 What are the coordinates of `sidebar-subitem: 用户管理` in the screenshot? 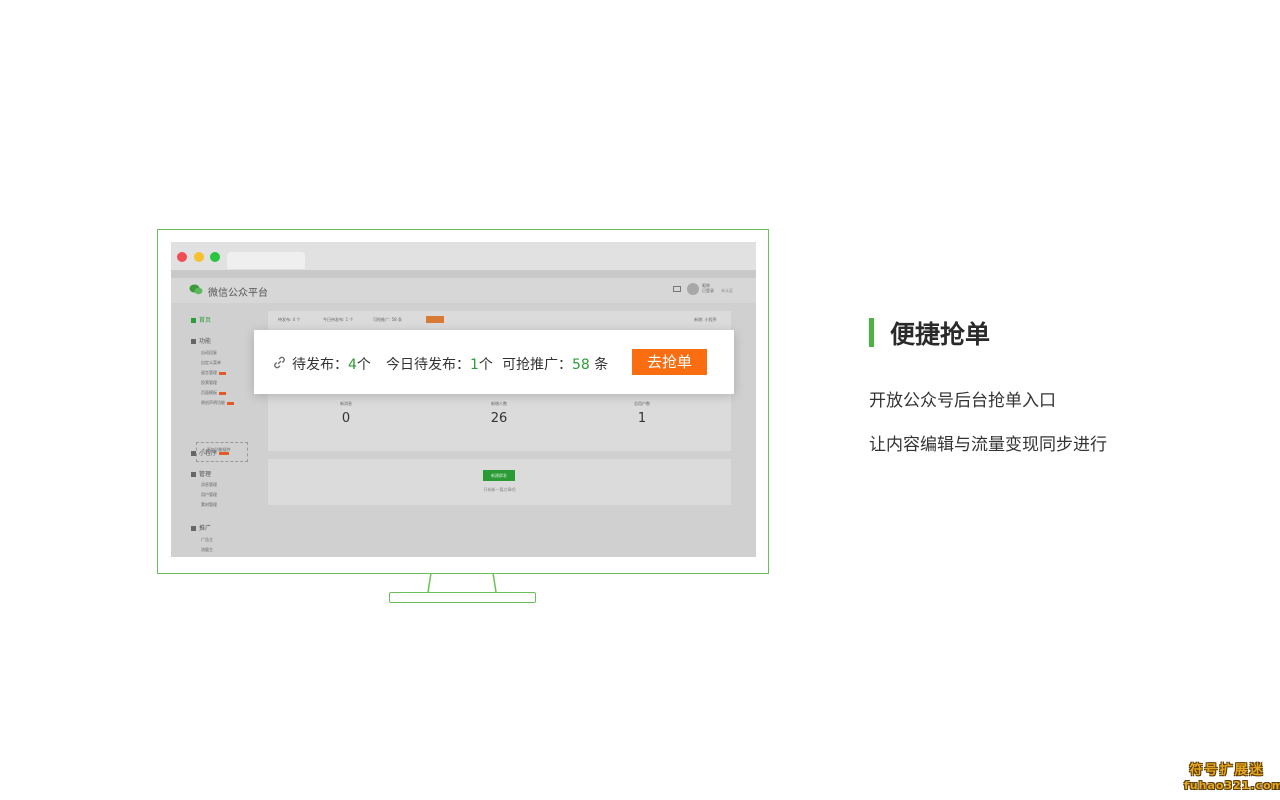 It's located at (209, 495).